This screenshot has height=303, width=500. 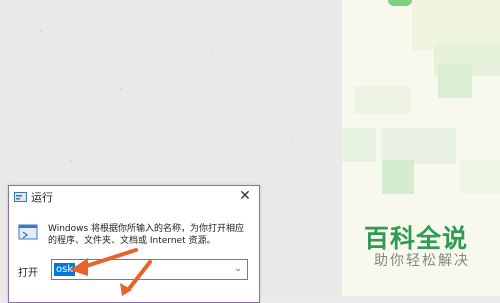 I want to click on close-icon: ✕, so click(x=245, y=196).